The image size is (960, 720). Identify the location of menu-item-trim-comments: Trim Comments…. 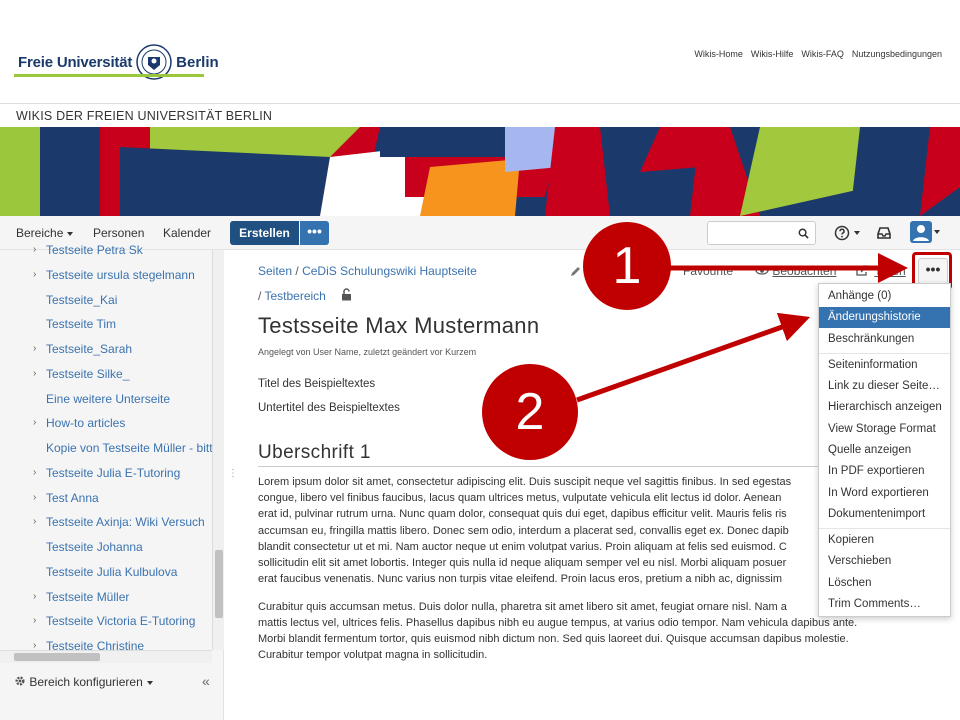
(884, 604).